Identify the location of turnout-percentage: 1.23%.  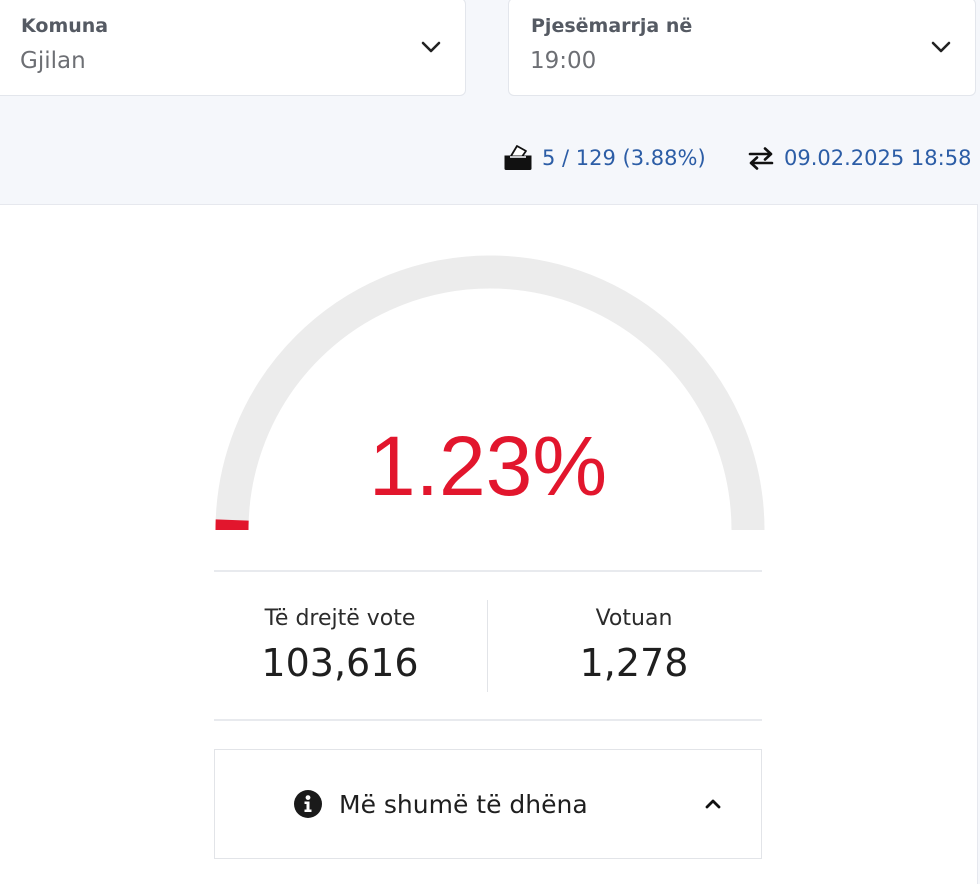
(488, 466).